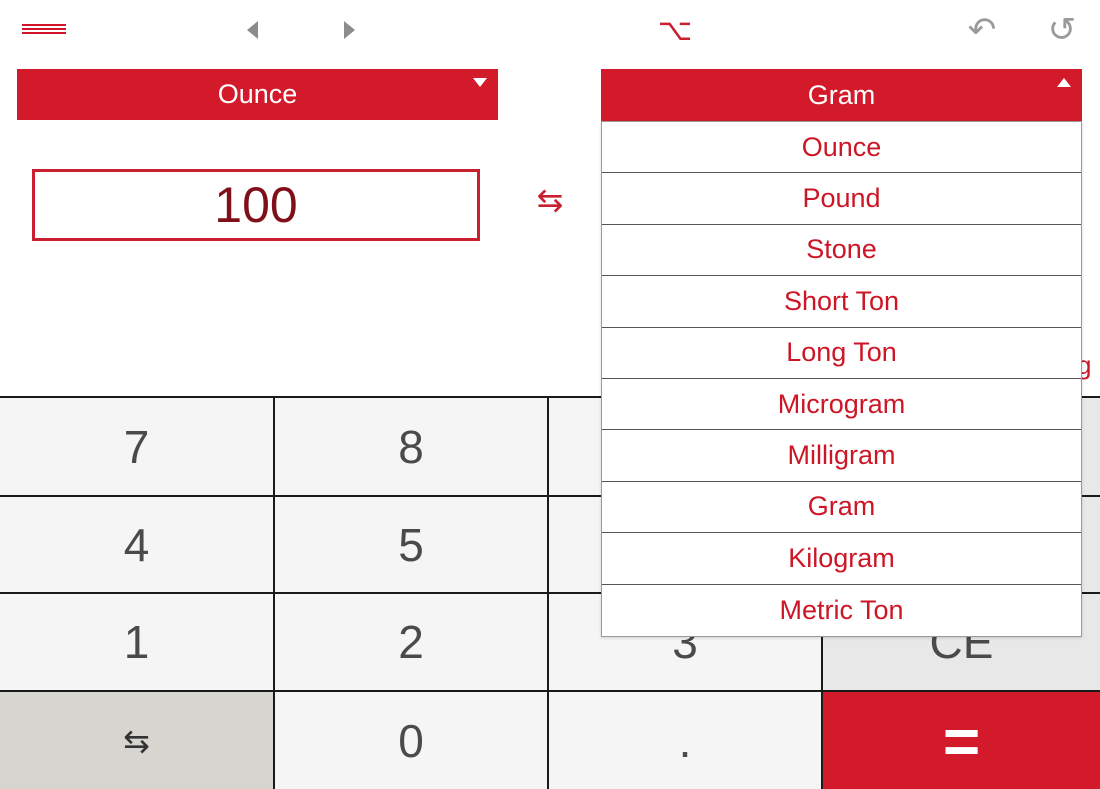  I want to click on redo-icon: ↺, so click(1062, 30).